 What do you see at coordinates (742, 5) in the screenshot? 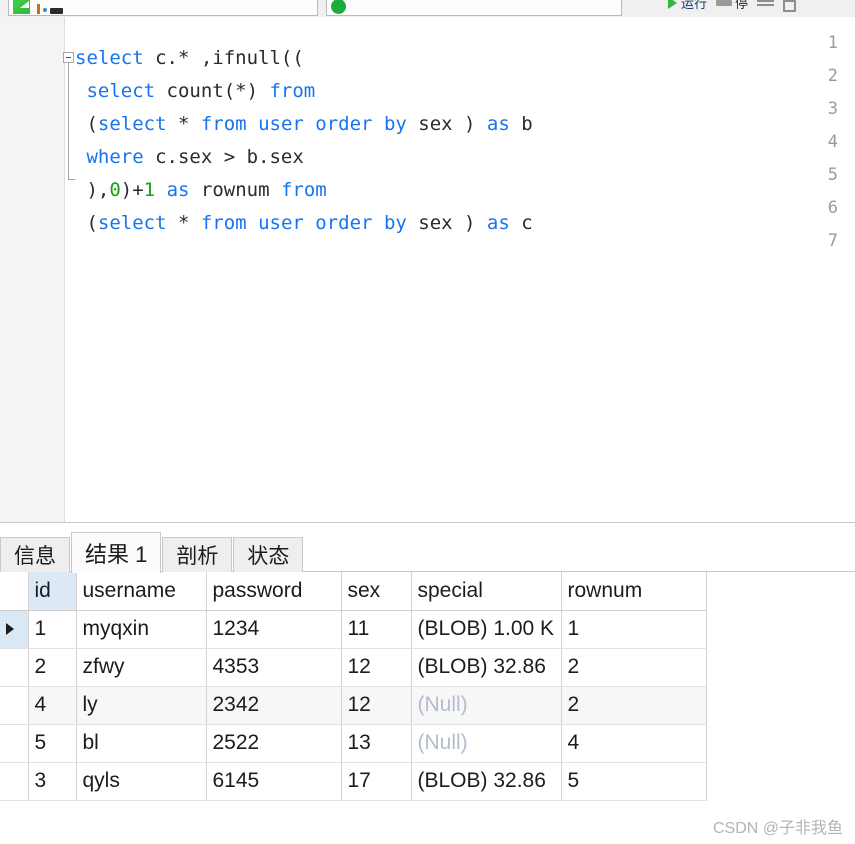
I see `stop-button-label: 停` at bounding box center [742, 5].